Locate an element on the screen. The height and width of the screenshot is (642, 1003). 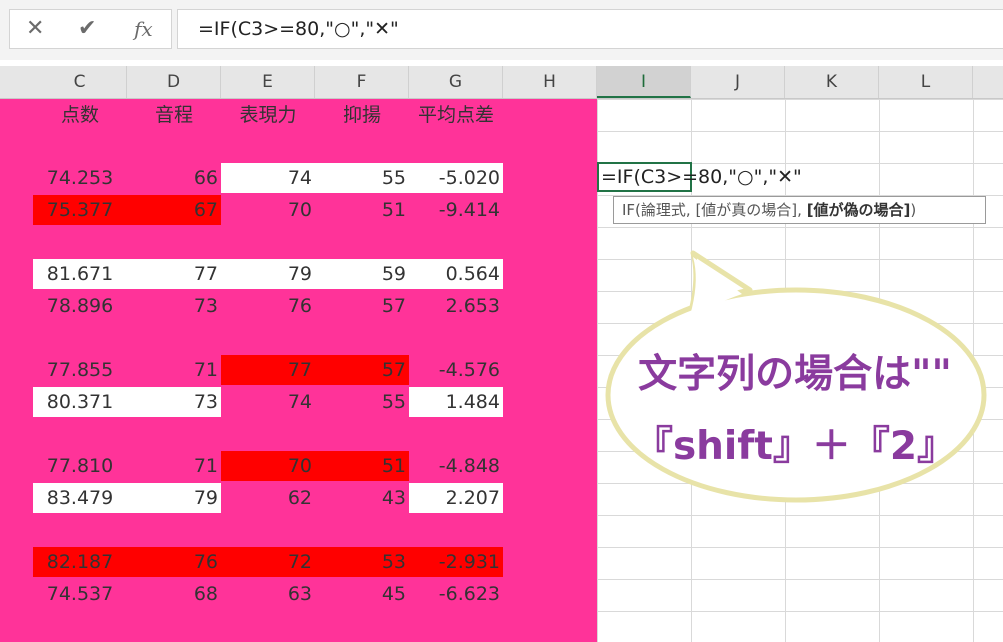
cell-e: 77 is located at coordinates (268, 370).